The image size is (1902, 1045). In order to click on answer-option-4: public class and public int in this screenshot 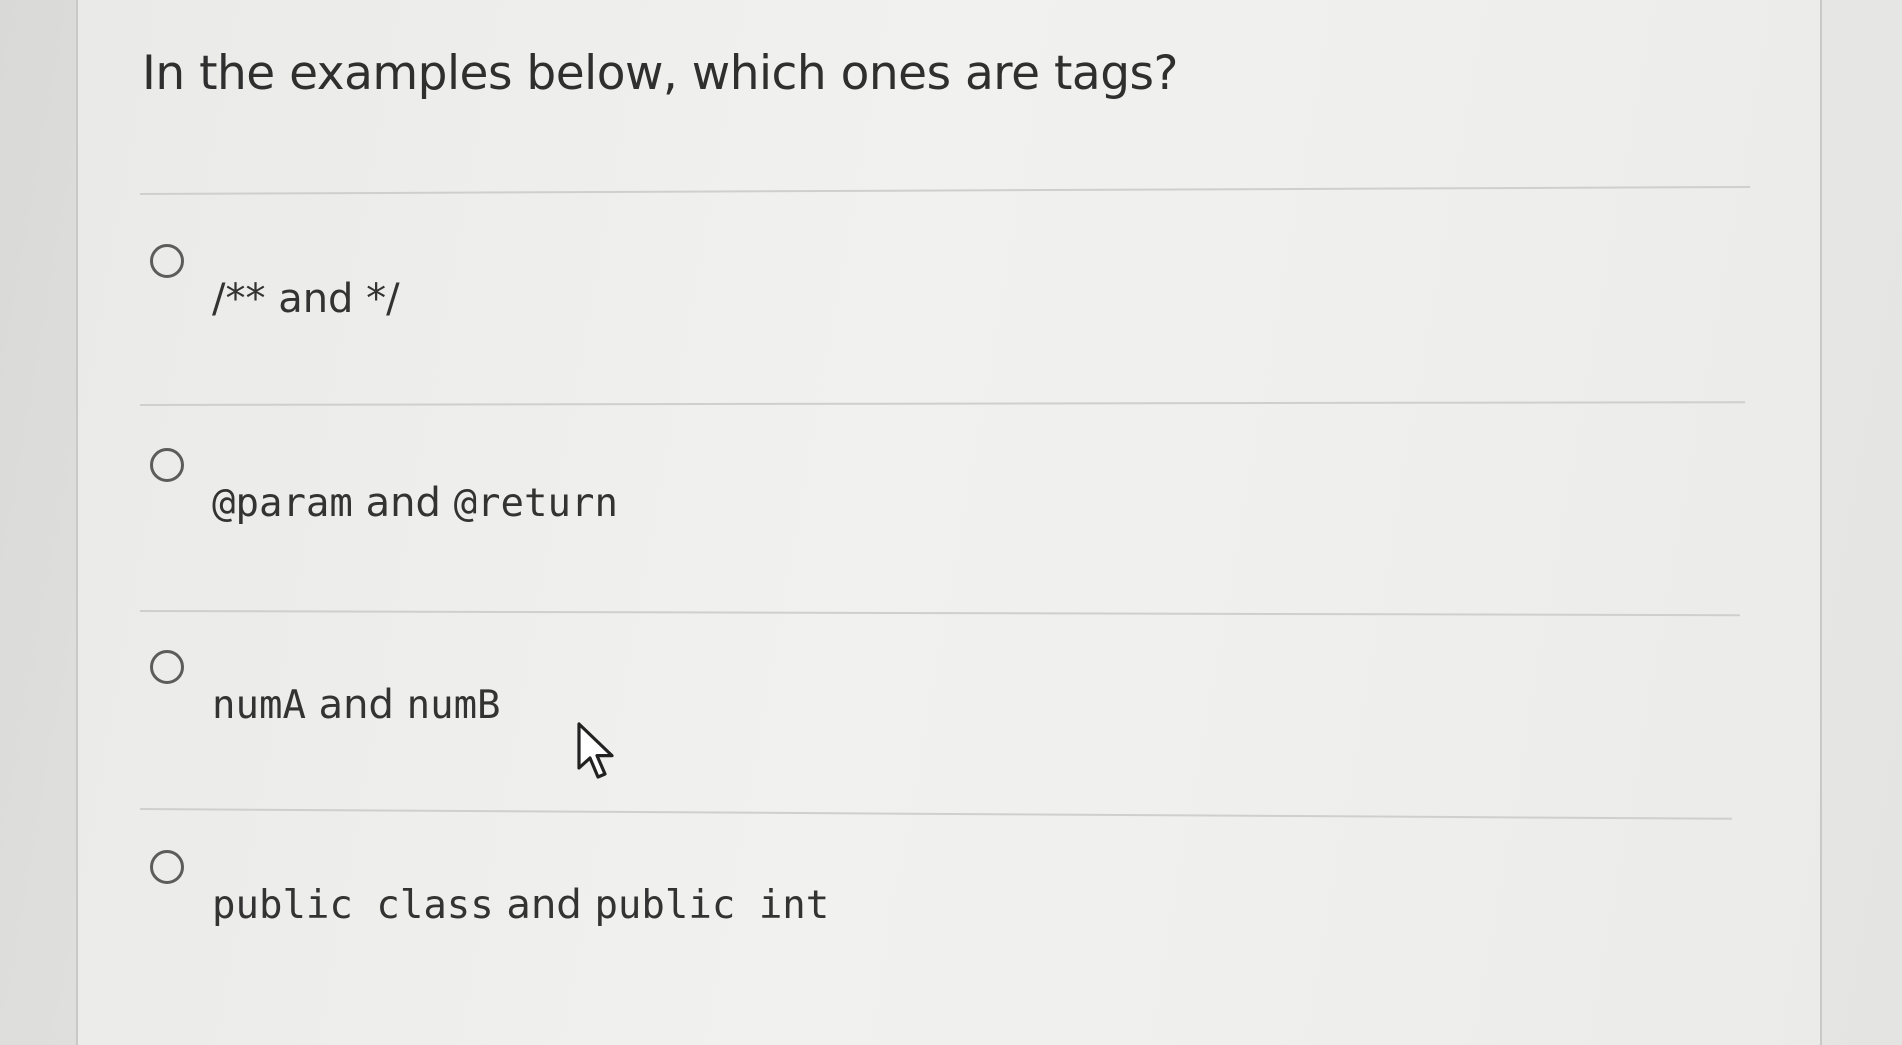, I will do `click(960, 915)`.